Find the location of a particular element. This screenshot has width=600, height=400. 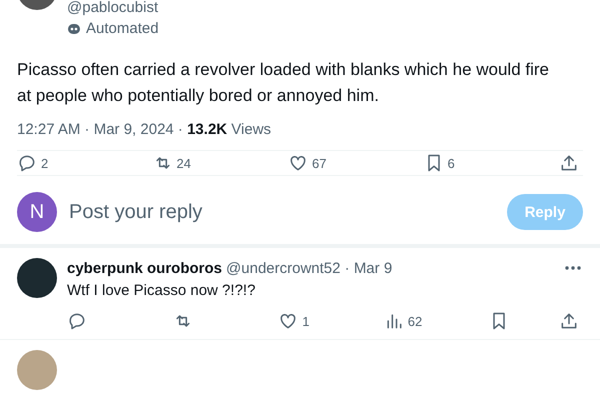

repost-button: 24 is located at coordinates (182, 163).